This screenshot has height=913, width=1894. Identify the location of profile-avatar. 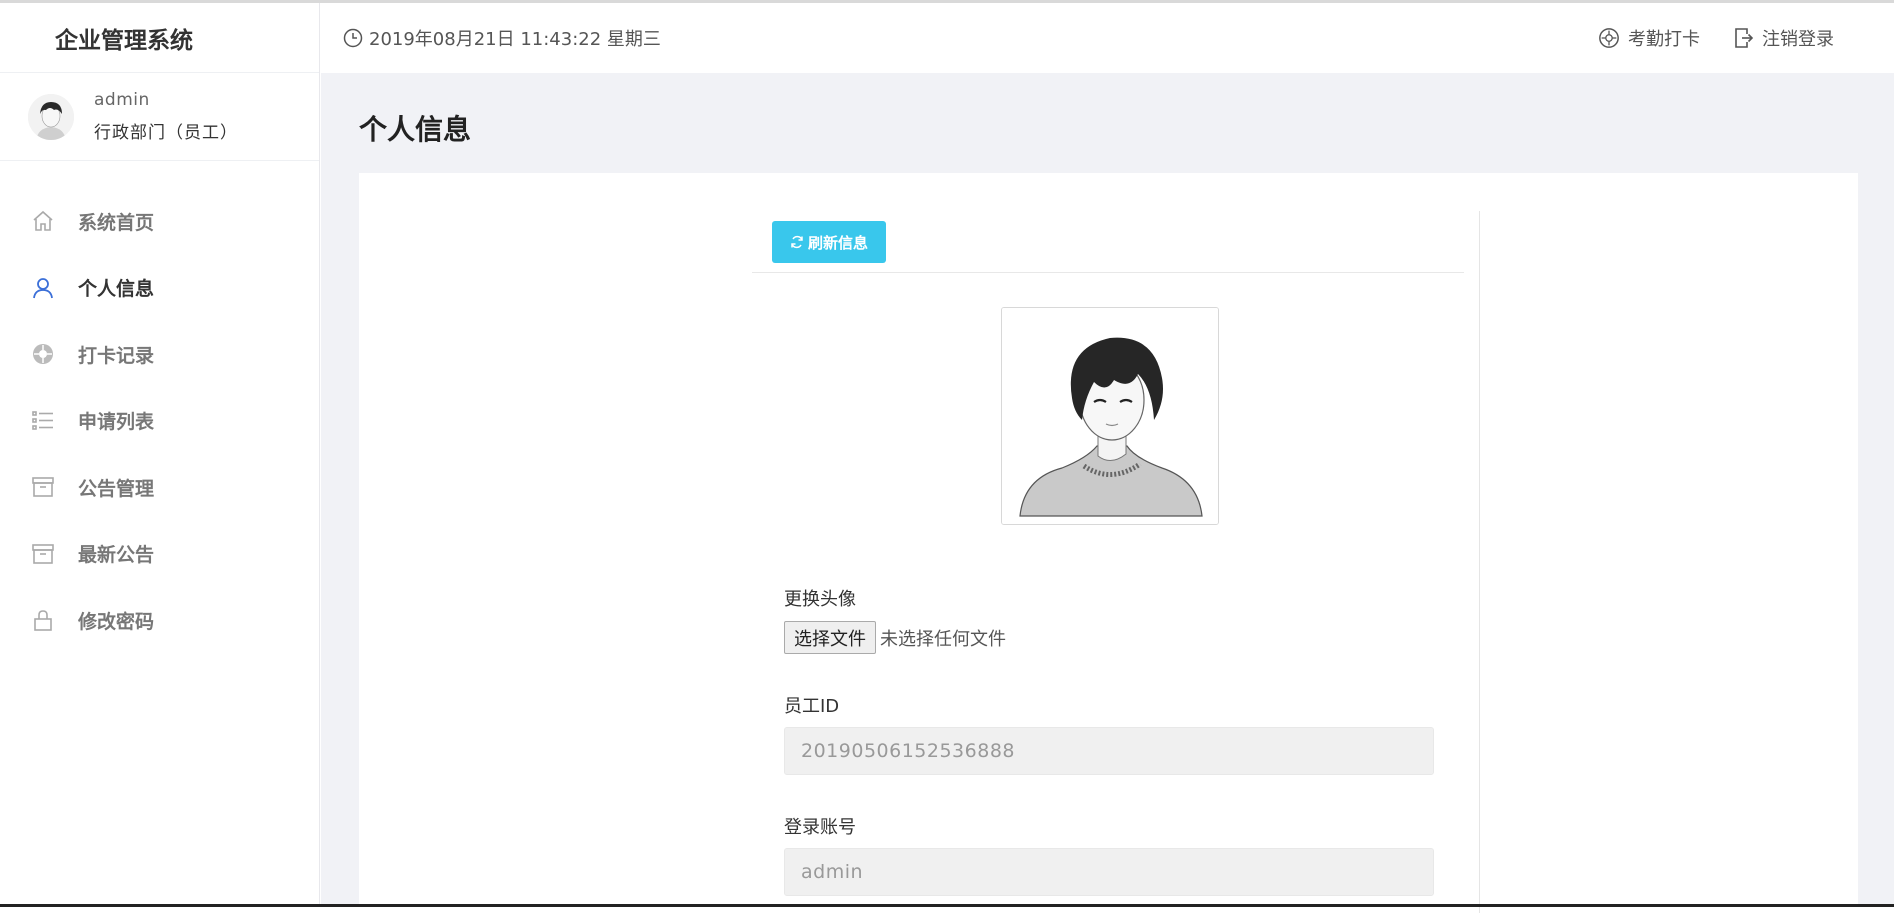
(1110, 416).